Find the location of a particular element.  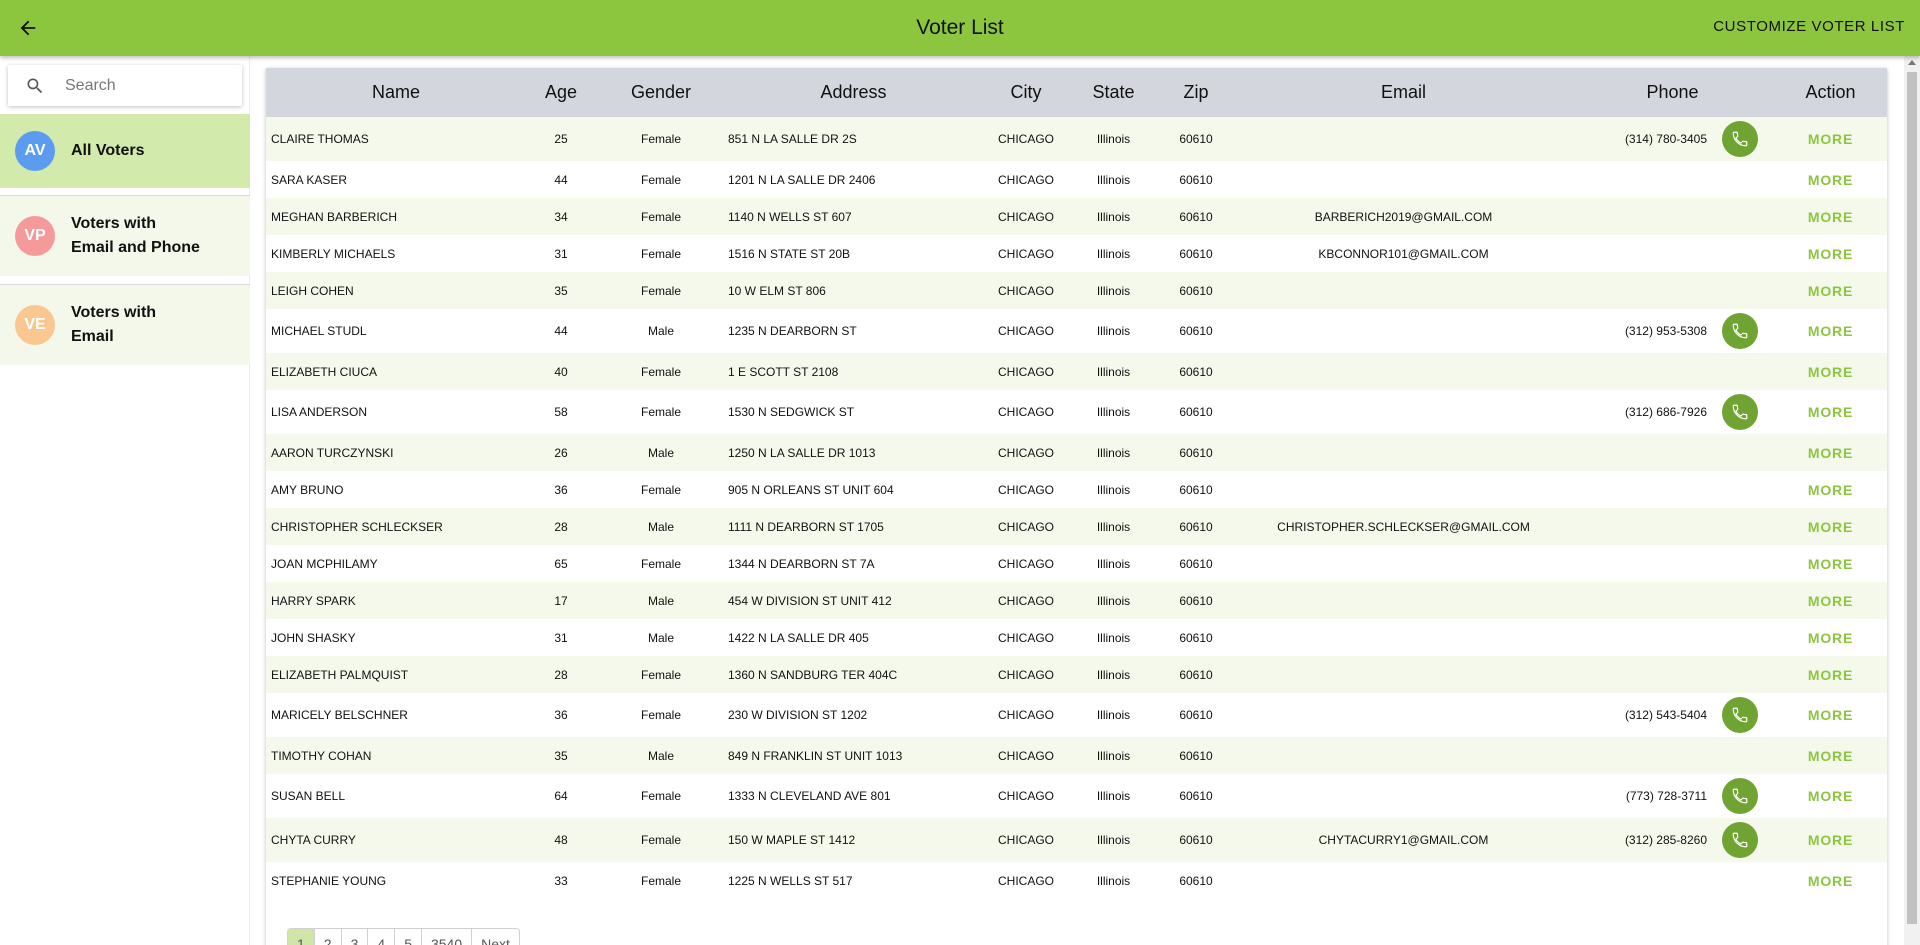

page-button-4: 4 is located at coordinates (382, 937).